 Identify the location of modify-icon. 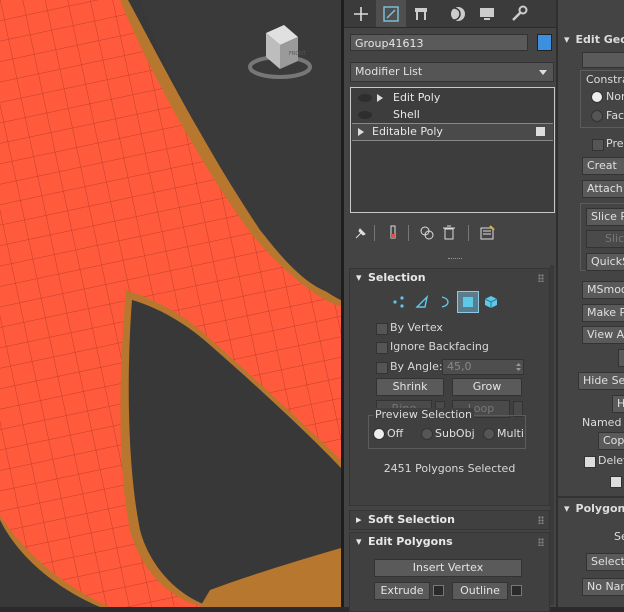
(391, 13).